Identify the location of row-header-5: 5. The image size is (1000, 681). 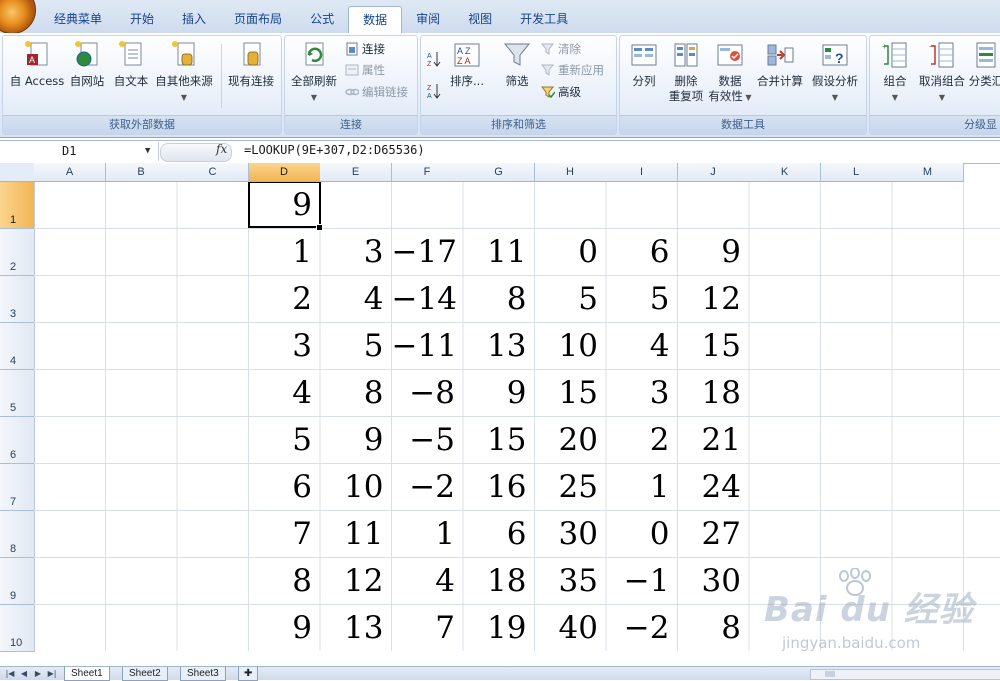
(17, 393).